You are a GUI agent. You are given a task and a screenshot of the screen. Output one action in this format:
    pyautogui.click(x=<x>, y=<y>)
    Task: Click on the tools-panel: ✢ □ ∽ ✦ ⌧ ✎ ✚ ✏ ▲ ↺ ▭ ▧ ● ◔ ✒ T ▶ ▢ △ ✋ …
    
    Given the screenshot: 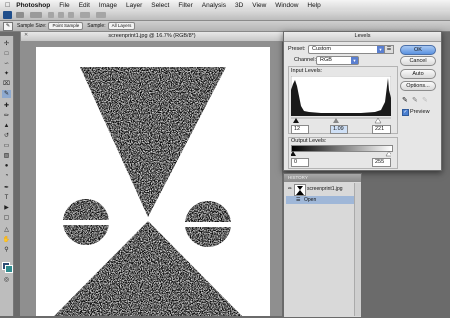 What is the action you would take?
    pyautogui.click(x=7, y=176)
    